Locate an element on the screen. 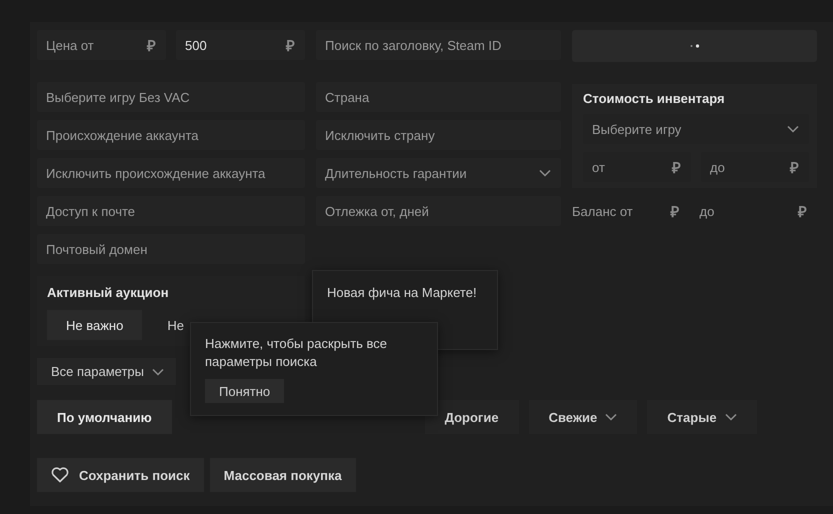 This screenshot has width=833, height=514. option-button: Не важно is located at coordinates (94, 325).